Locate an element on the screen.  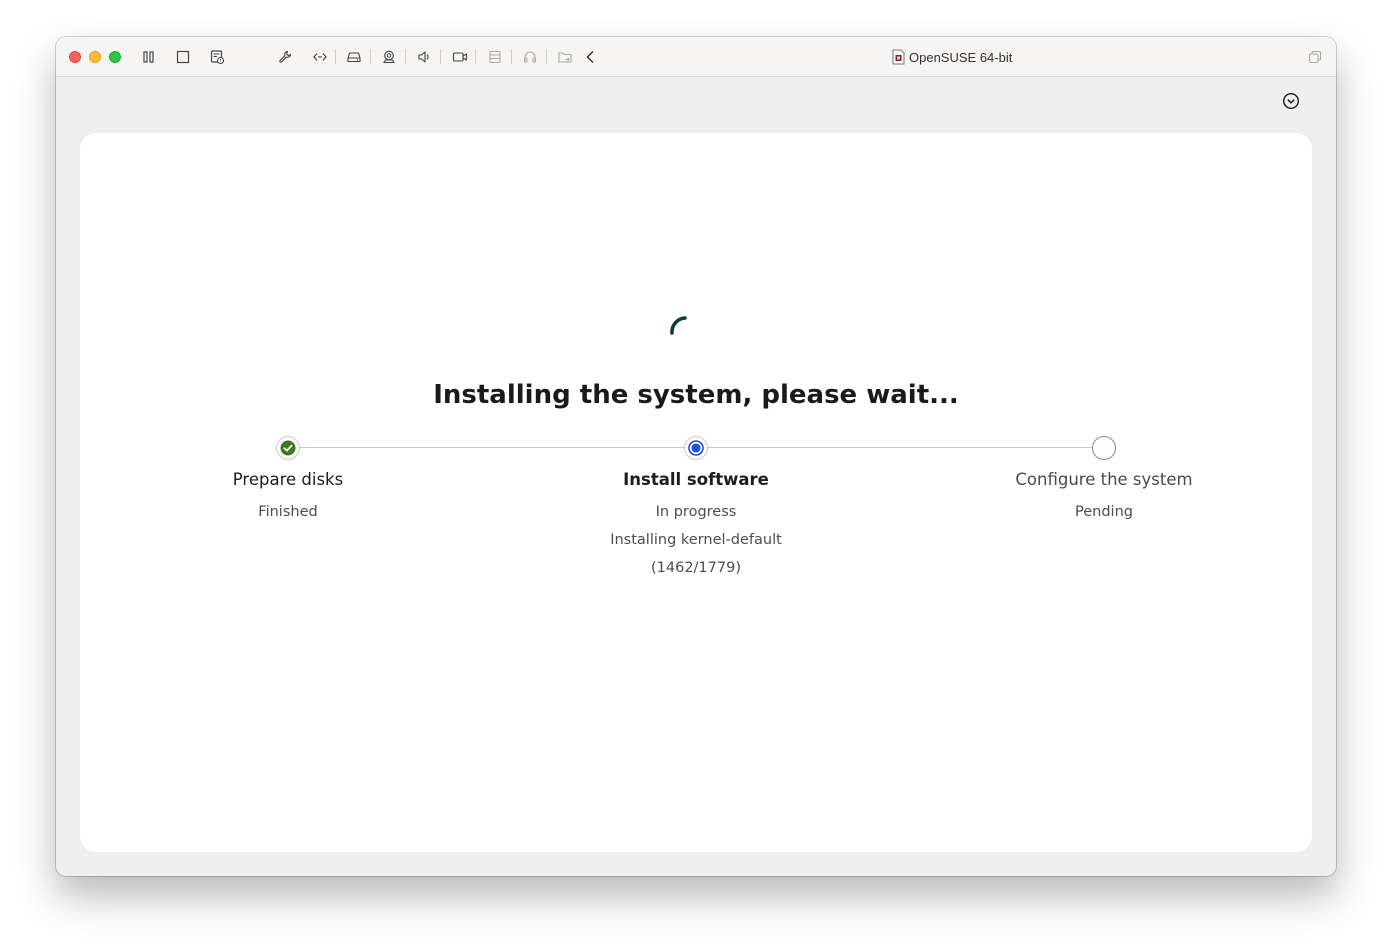
window-title-group: OpenSUSE 64-bit is located at coordinates (952, 57).